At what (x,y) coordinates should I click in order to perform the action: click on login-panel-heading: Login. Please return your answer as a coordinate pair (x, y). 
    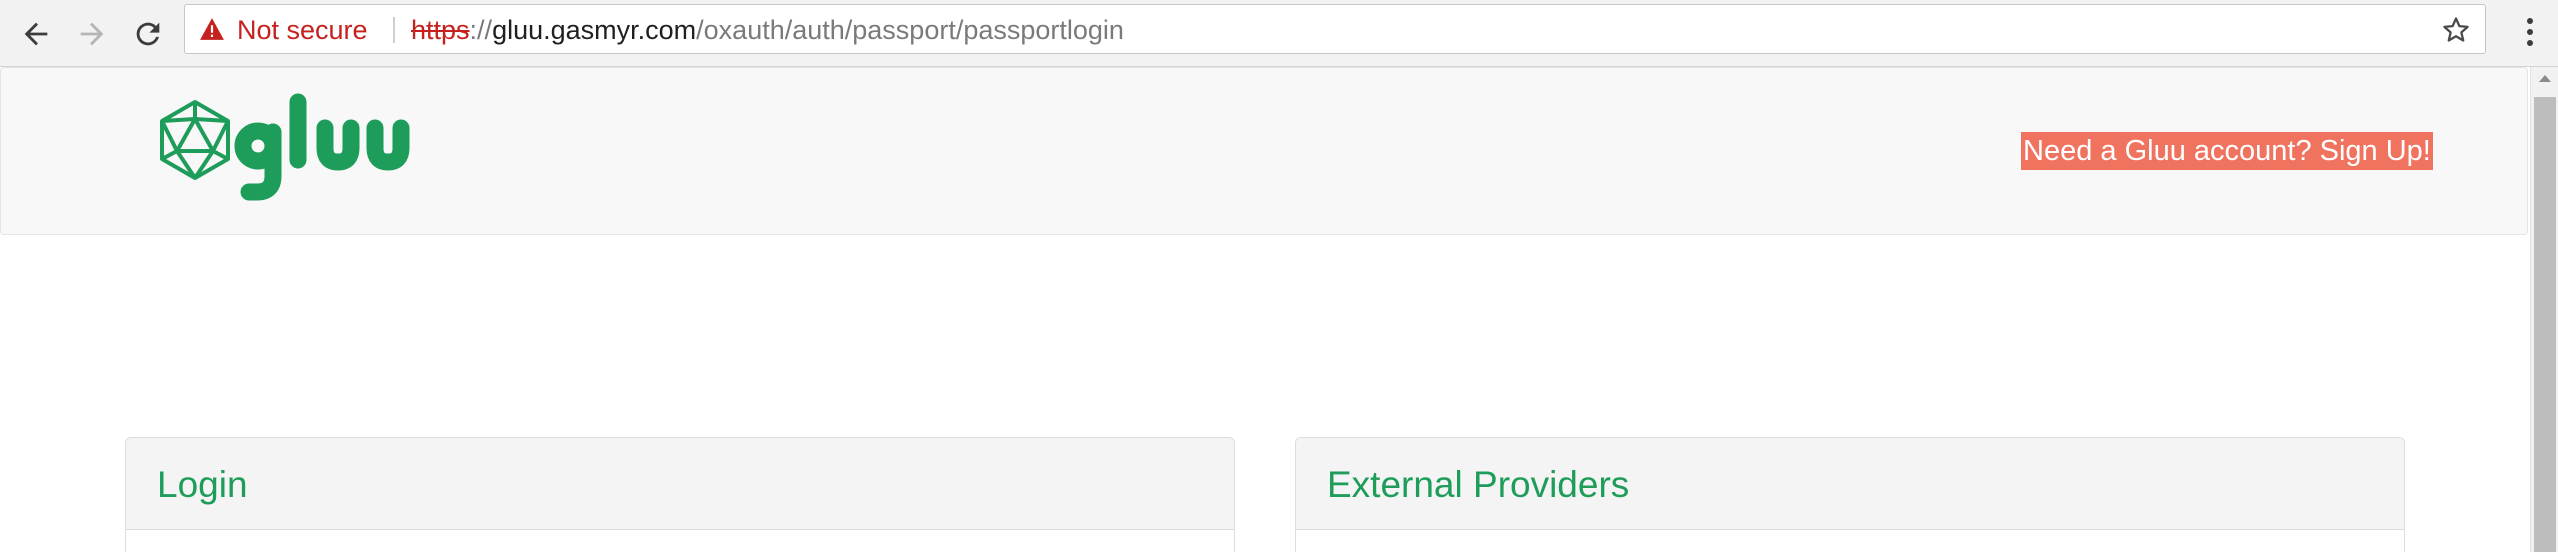
    Looking at the image, I should click on (680, 484).